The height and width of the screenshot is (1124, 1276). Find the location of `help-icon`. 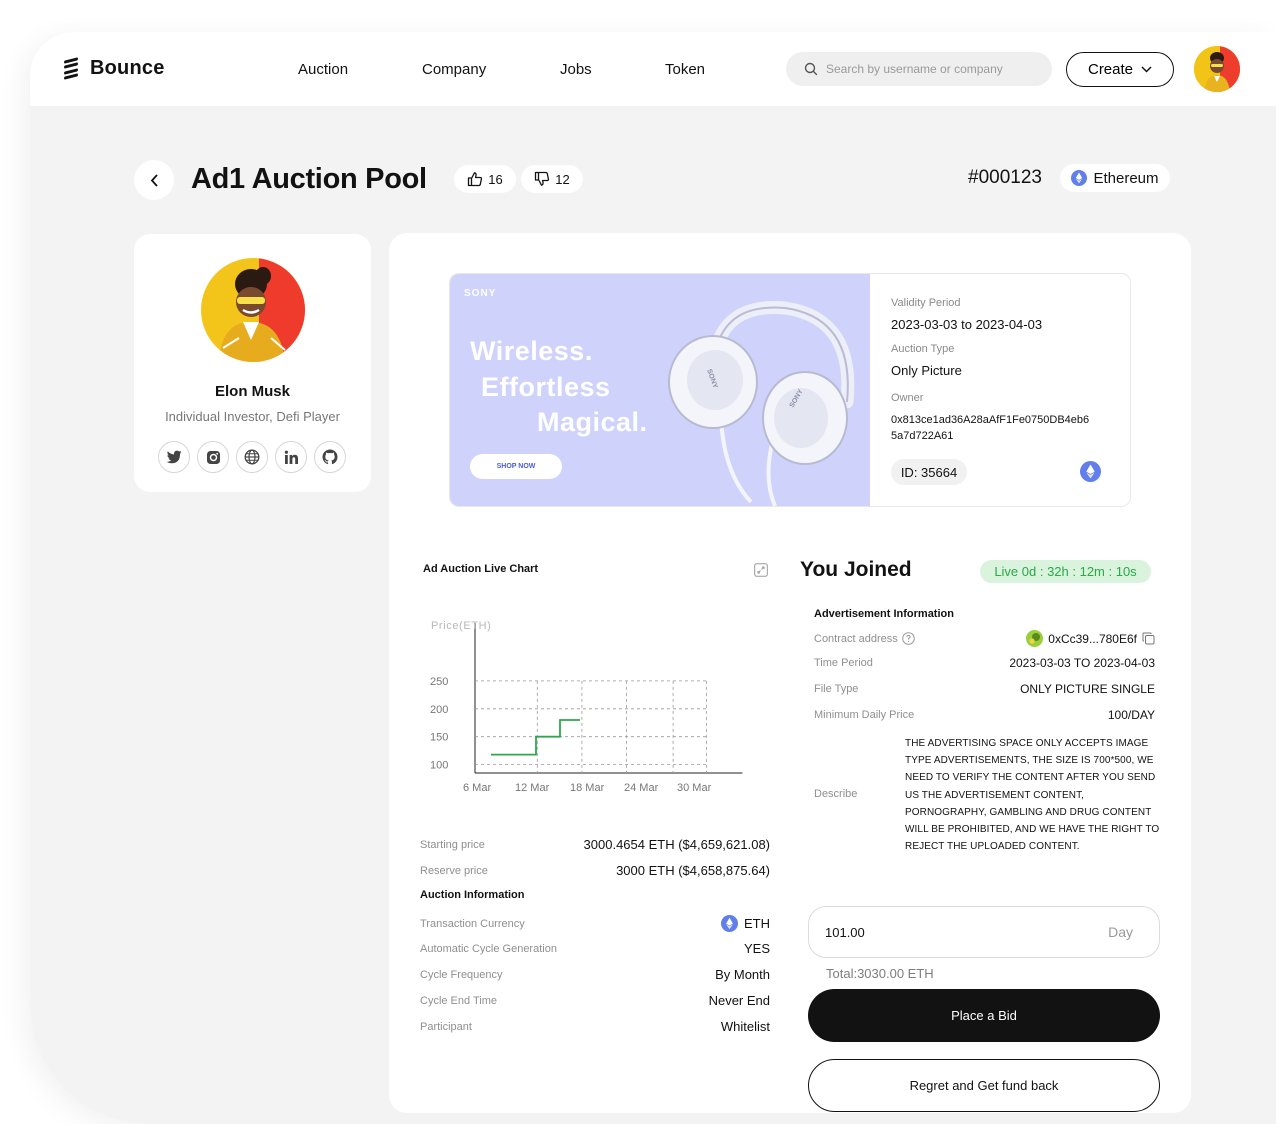

help-icon is located at coordinates (908, 638).